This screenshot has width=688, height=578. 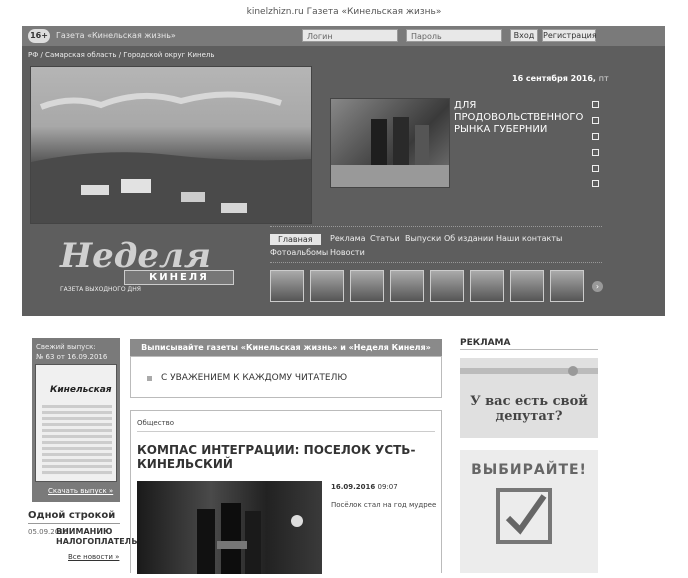 What do you see at coordinates (74, 523) in the screenshot?
I see `one-line-divider` at bounding box center [74, 523].